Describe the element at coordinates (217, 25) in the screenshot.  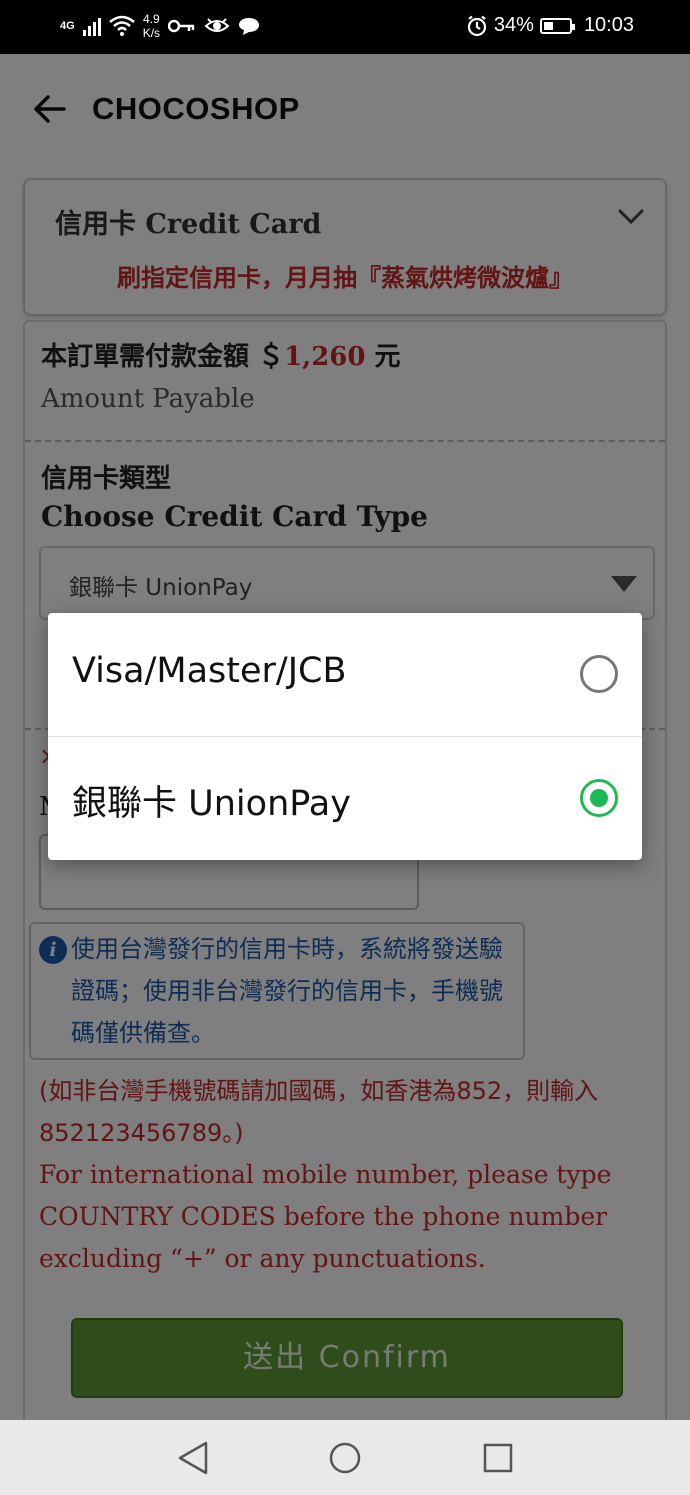
I see `eye-icon` at that location.